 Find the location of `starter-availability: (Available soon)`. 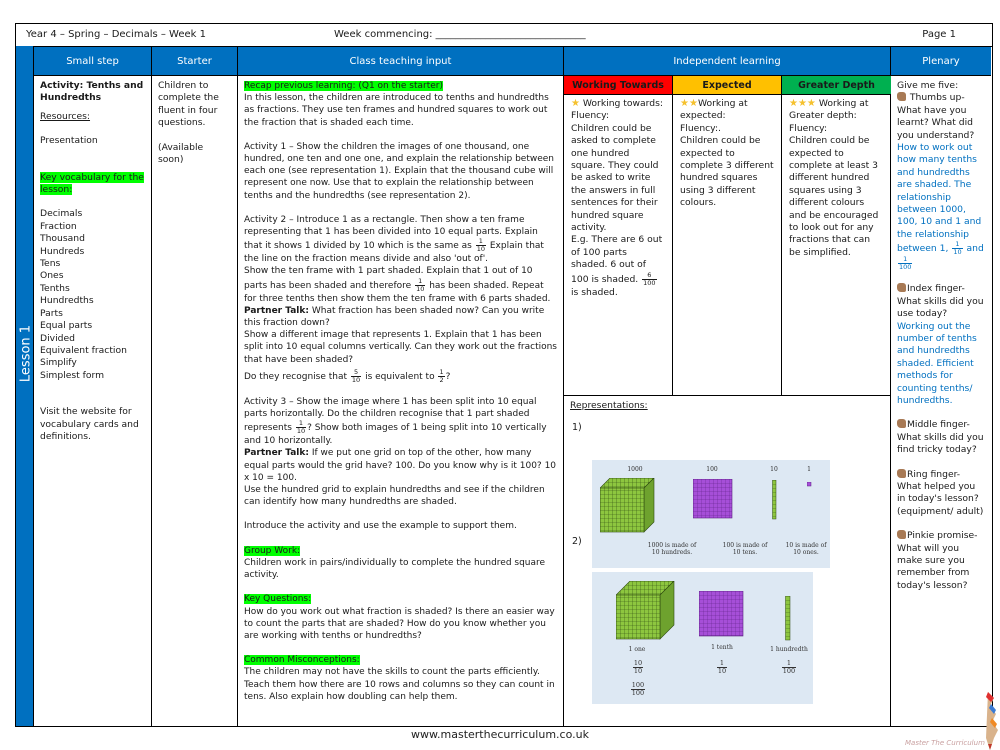

starter-availability: (Available soon) is located at coordinates (181, 153).